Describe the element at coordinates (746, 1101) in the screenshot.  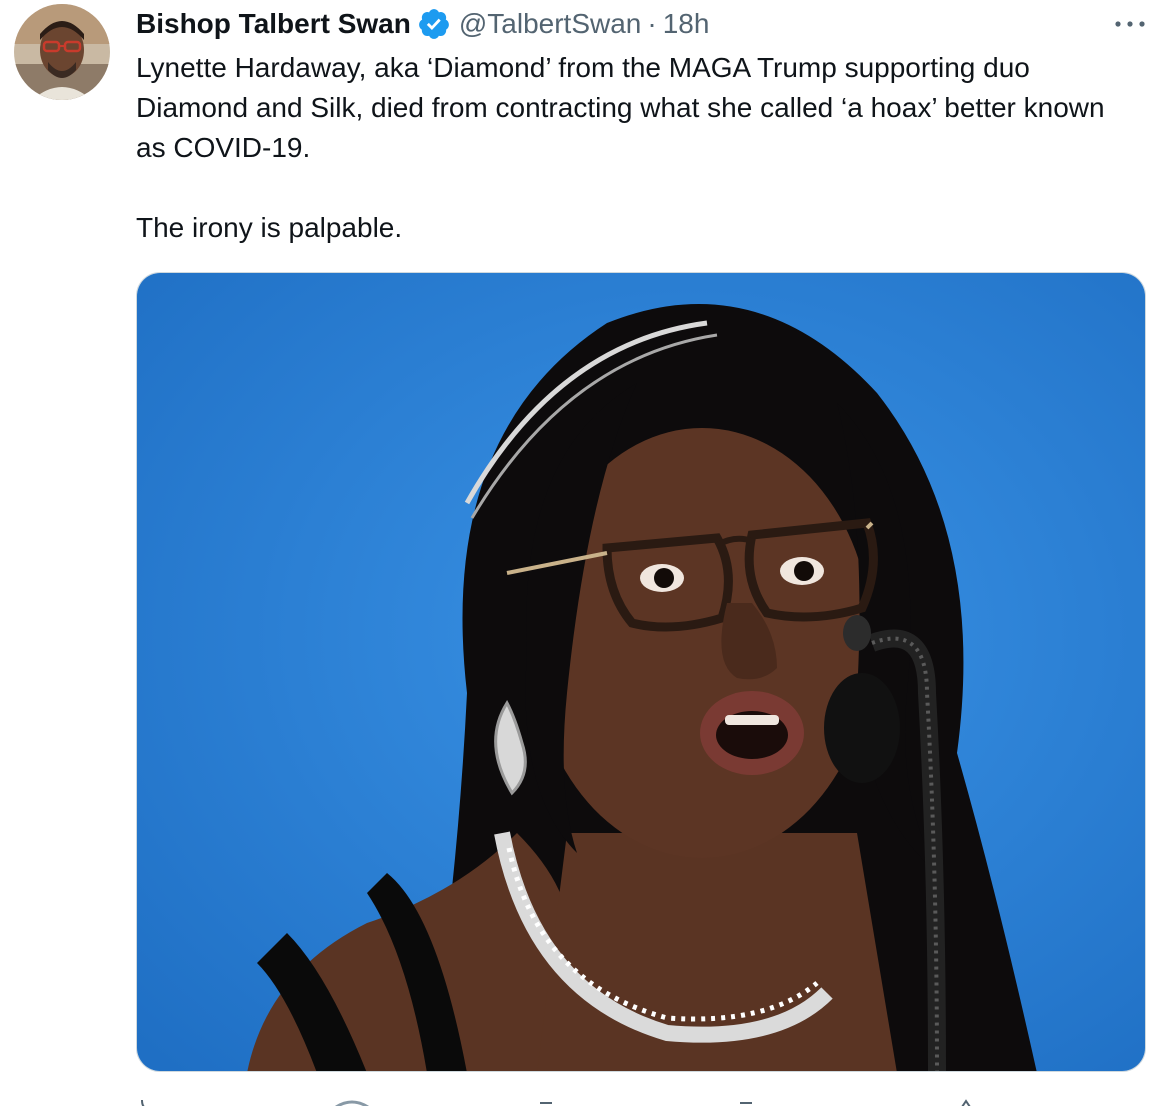
I see `share-icon` at that location.